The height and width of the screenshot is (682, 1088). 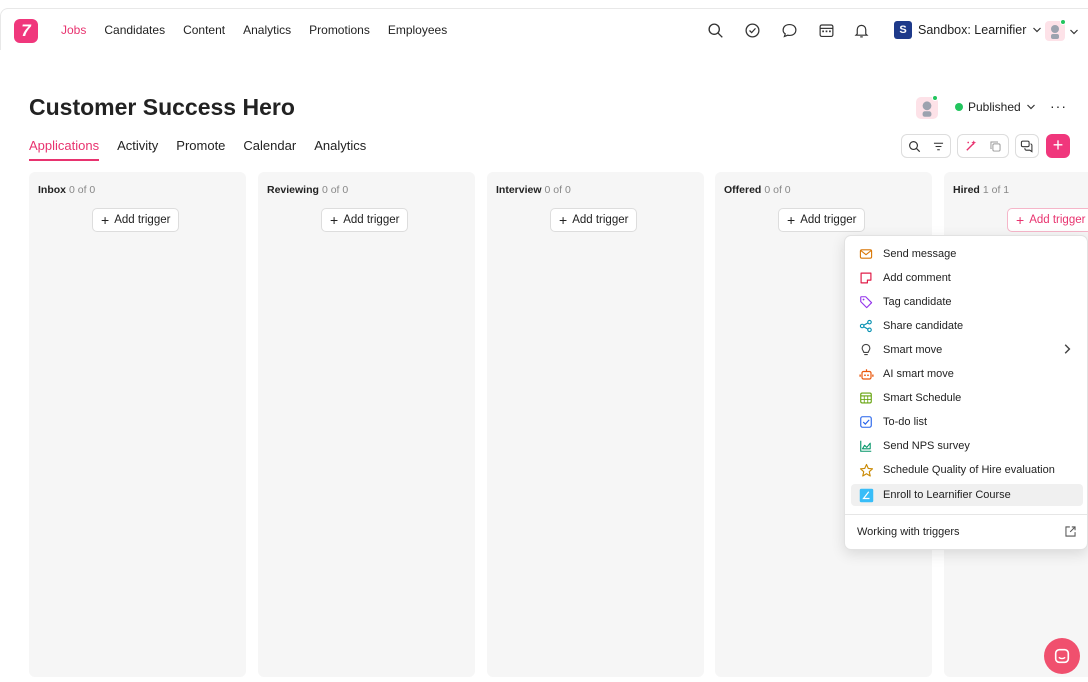 What do you see at coordinates (967, 350) in the screenshot?
I see `menu-item-smart-move: Smart move` at bounding box center [967, 350].